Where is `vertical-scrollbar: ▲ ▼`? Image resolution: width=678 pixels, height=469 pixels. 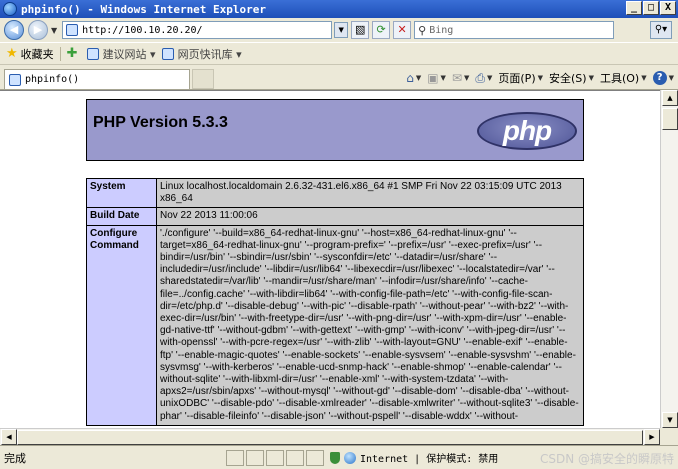
vertical-scrollbar: ▲ ▼ is located at coordinates (669, 259).